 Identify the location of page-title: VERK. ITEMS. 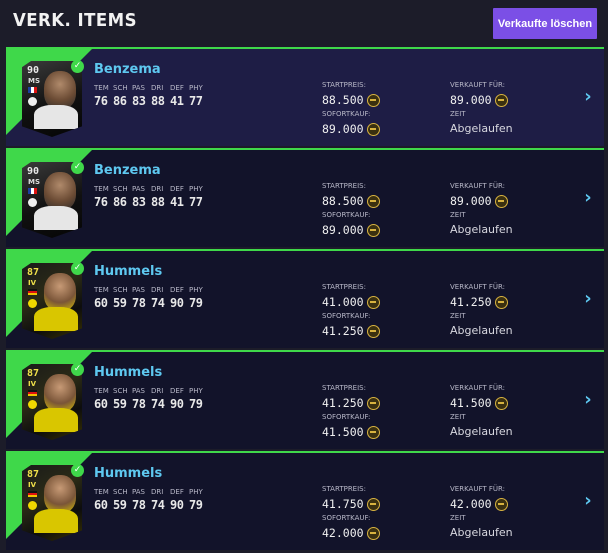
(75, 20).